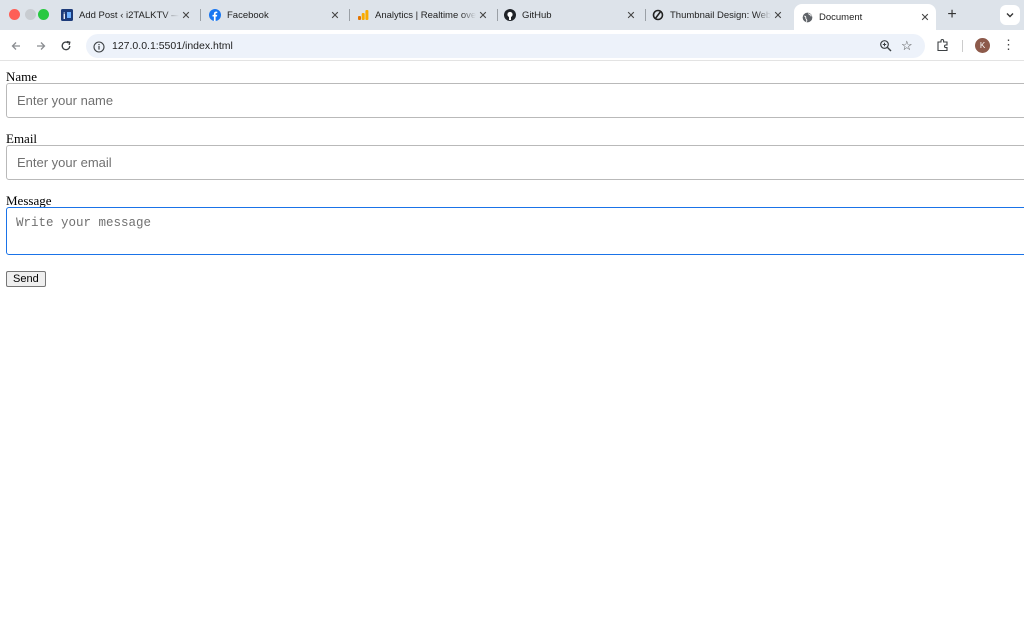 Image resolution: width=1024 pixels, height=640 pixels. I want to click on tab-facebook: Facebook ✕, so click(275, 15).